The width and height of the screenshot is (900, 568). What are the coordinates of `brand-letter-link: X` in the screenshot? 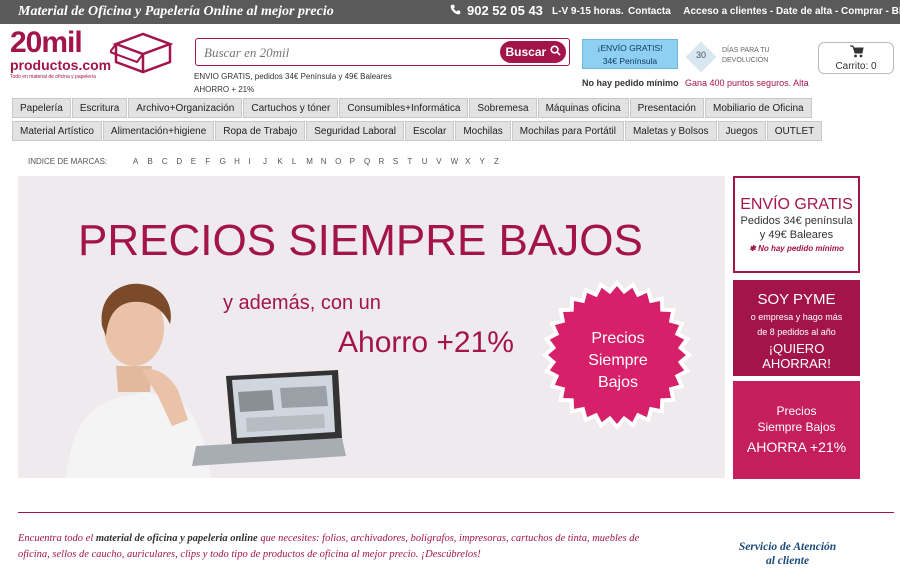 It's located at (472, 161).